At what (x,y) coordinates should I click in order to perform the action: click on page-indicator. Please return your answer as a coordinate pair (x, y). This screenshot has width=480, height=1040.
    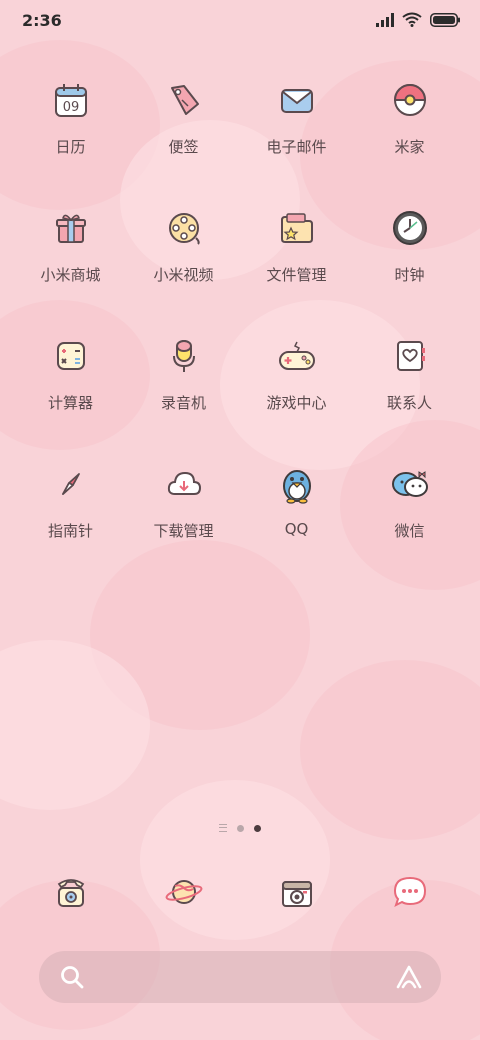
    Looking at the image, I should click on (240, 828).